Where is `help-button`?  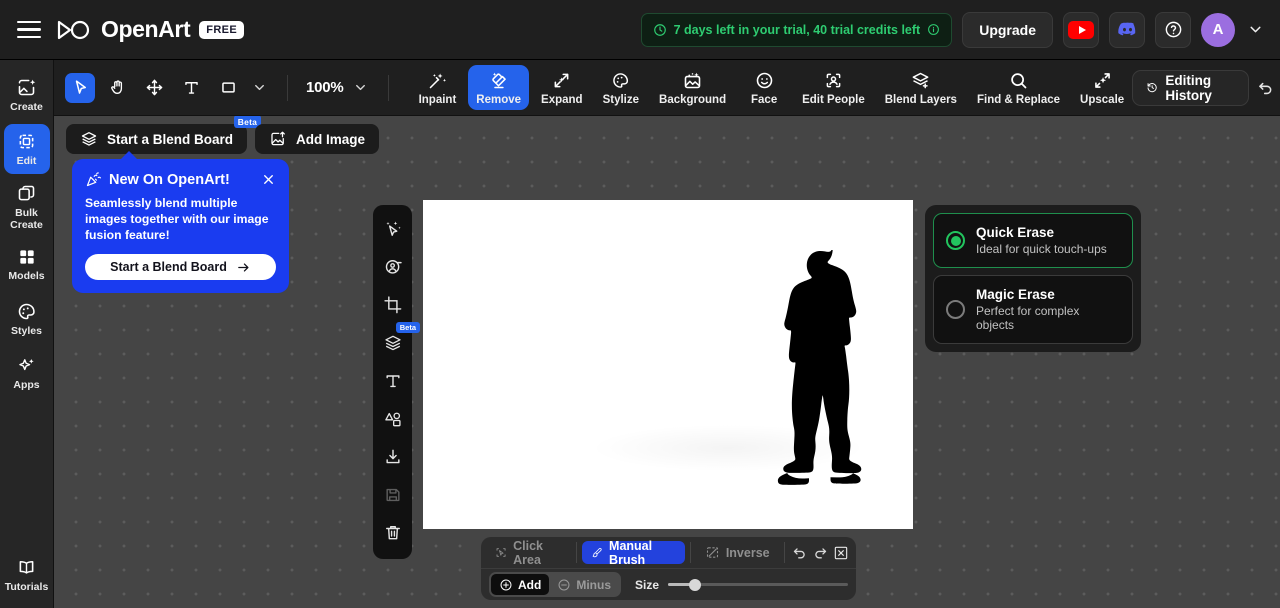 help-button is located at coordinates (1173, 29).